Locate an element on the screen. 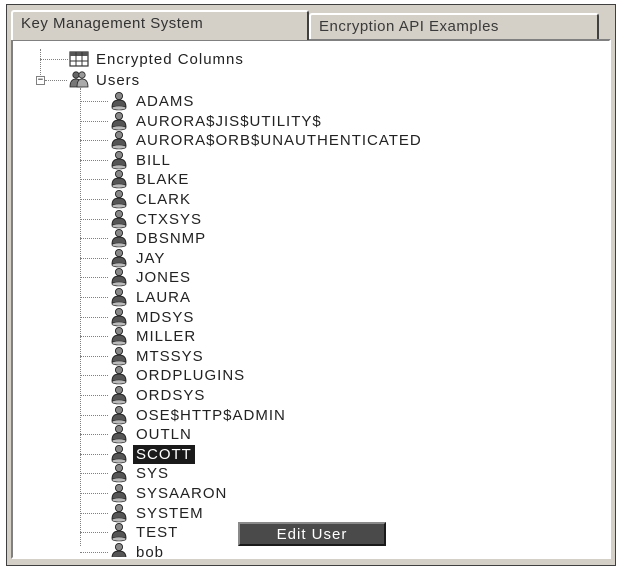  tree-item-label: AURORA$ORB$UNAUTHENTICATED is located at coordinates (279, 140).